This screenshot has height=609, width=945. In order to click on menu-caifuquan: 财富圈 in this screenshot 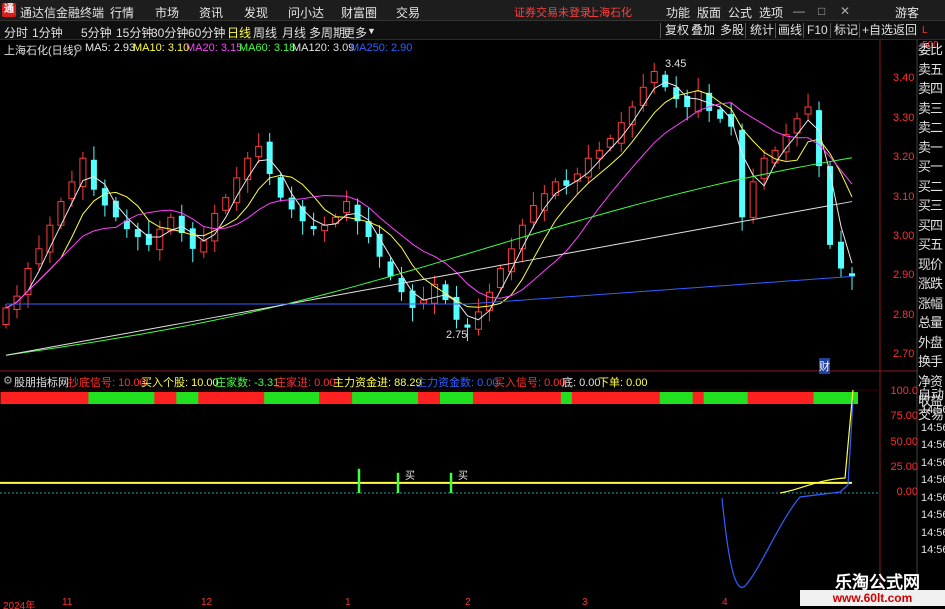, I will do `click(359, 12)`.